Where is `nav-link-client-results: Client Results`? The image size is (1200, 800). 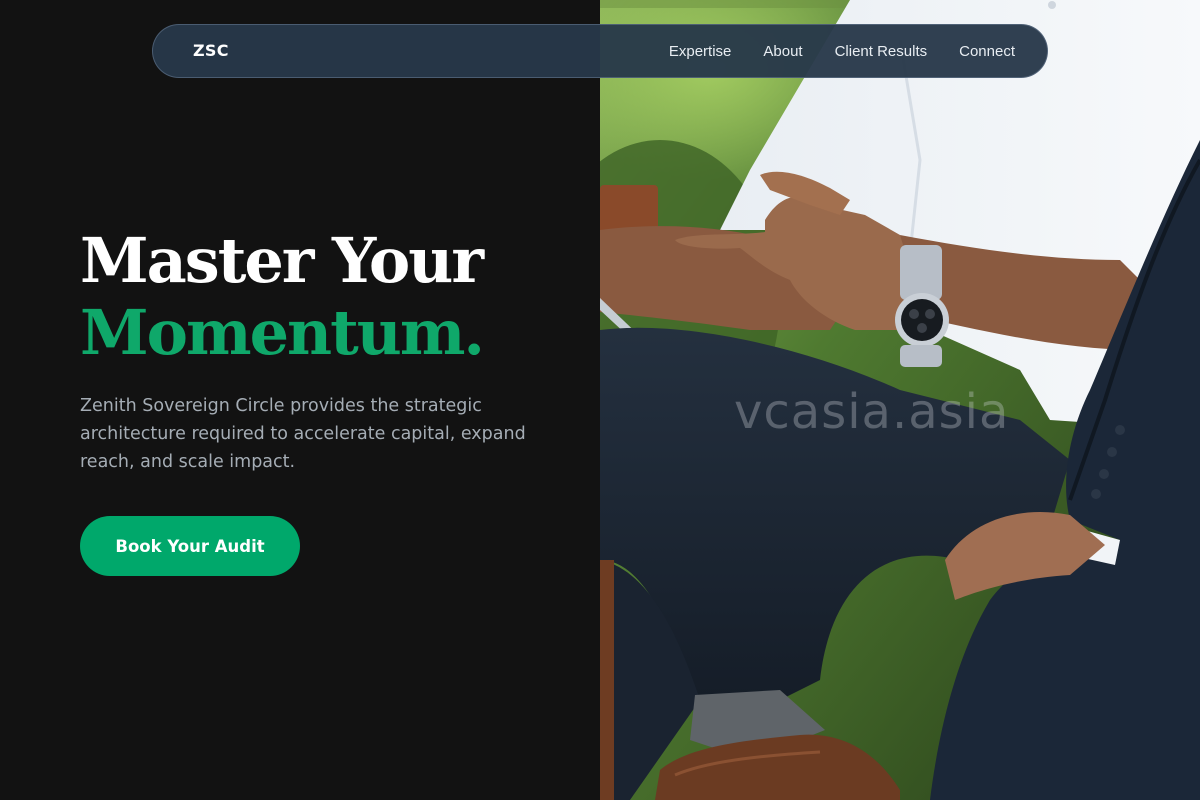
nav-link-client-results: Client Results is located at coordinates (881, 51).